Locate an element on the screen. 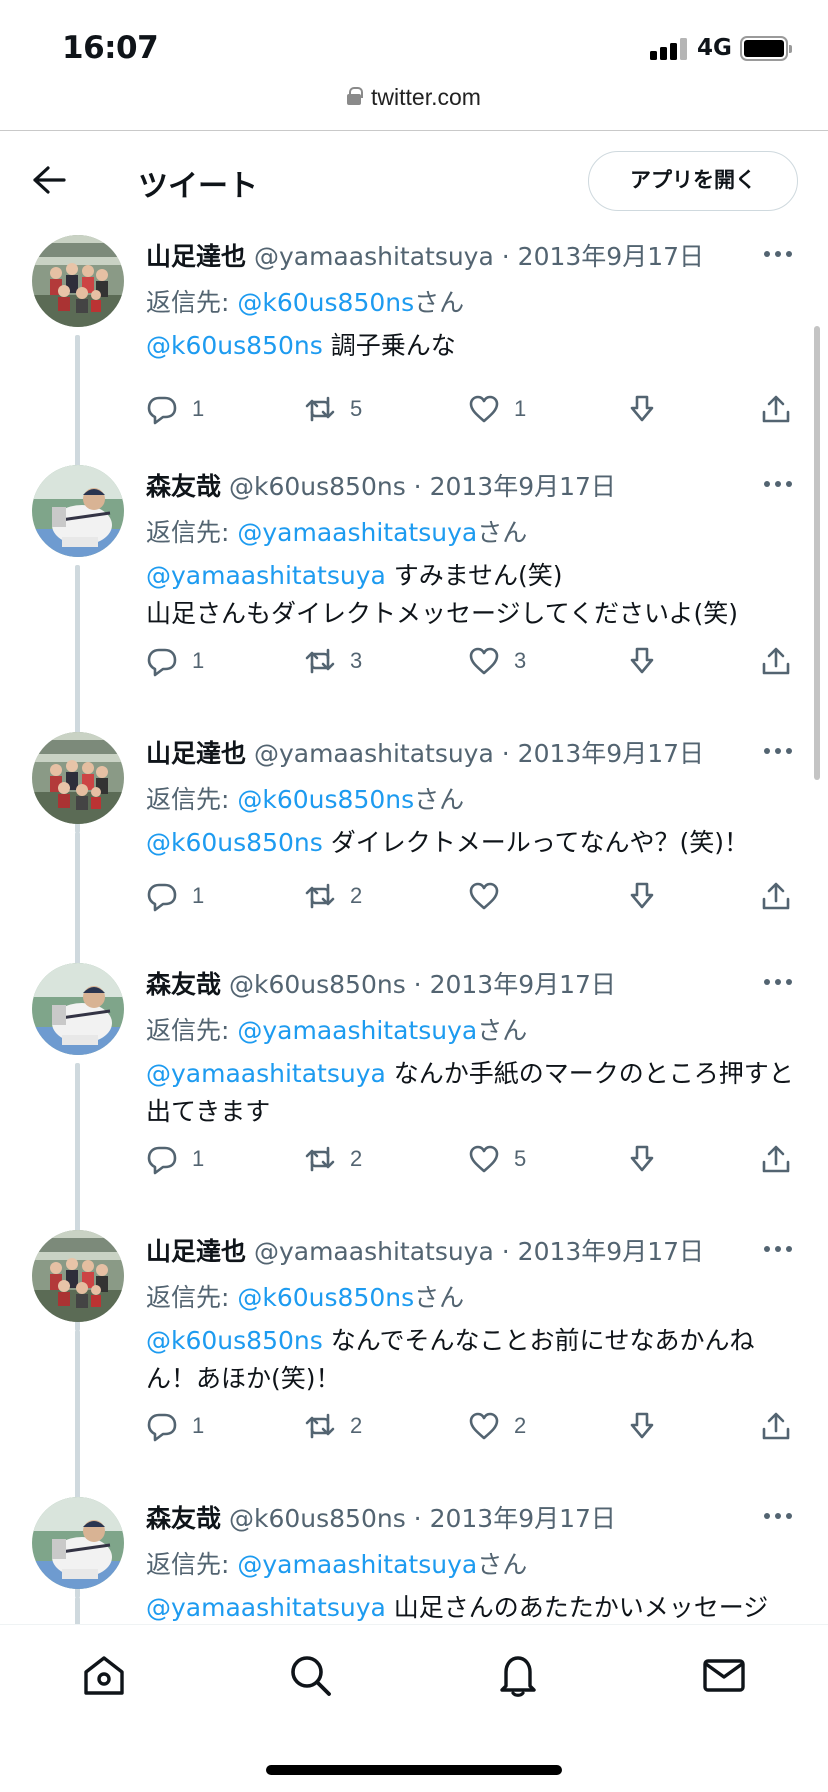  tweet-header: 山足達也 @yamaashitatsuya · 2013年9月17日 is located at coordinates (425, 1250).